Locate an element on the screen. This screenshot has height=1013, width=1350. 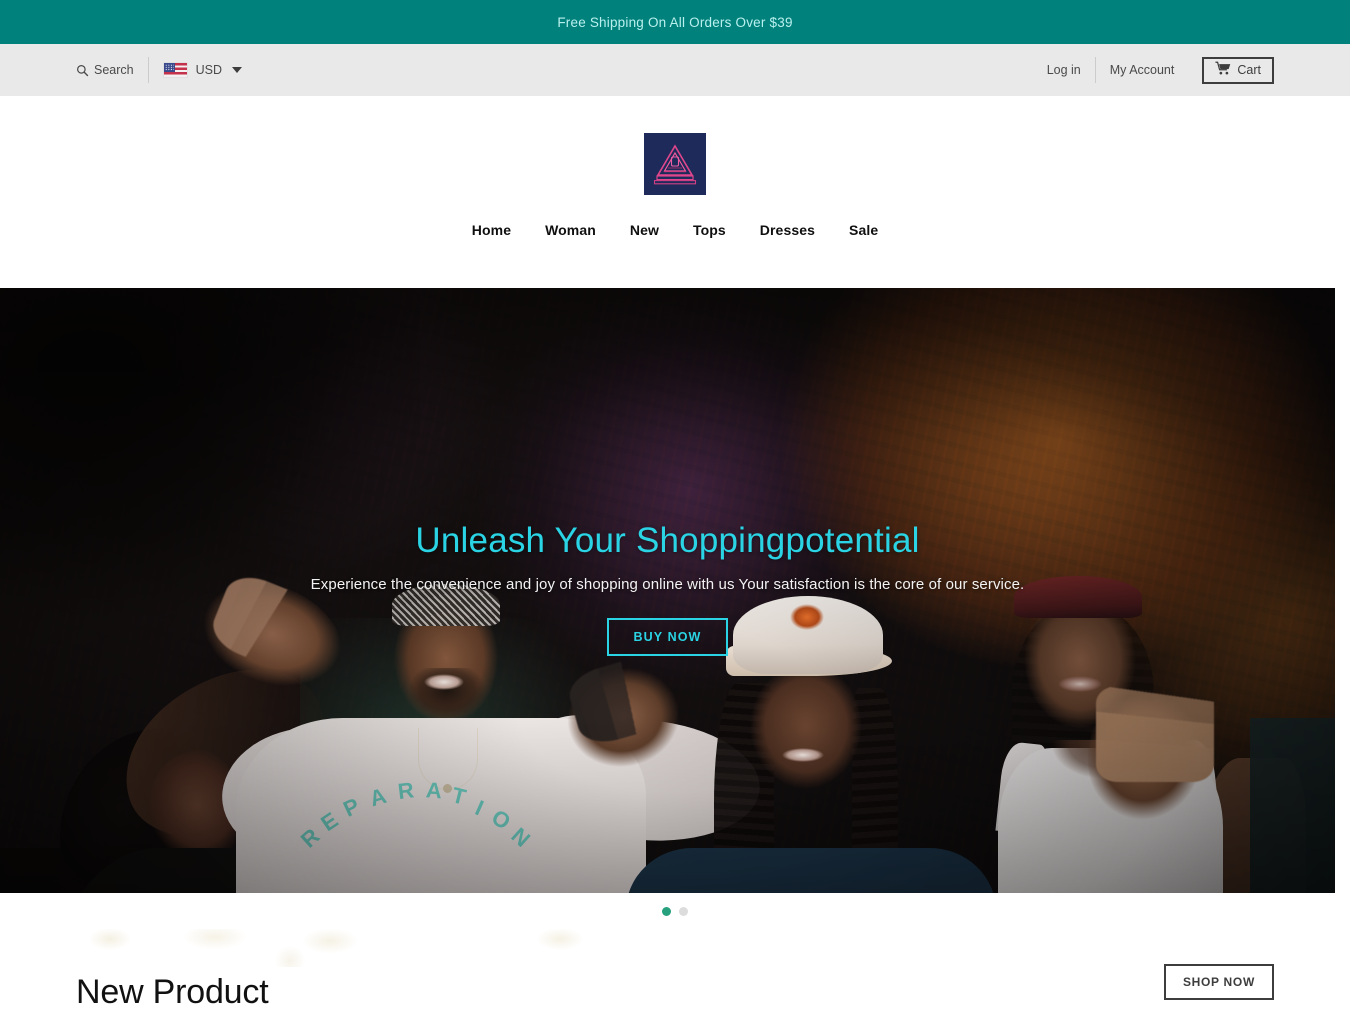
scroll-gutter is located at coordinates (1342, 590).